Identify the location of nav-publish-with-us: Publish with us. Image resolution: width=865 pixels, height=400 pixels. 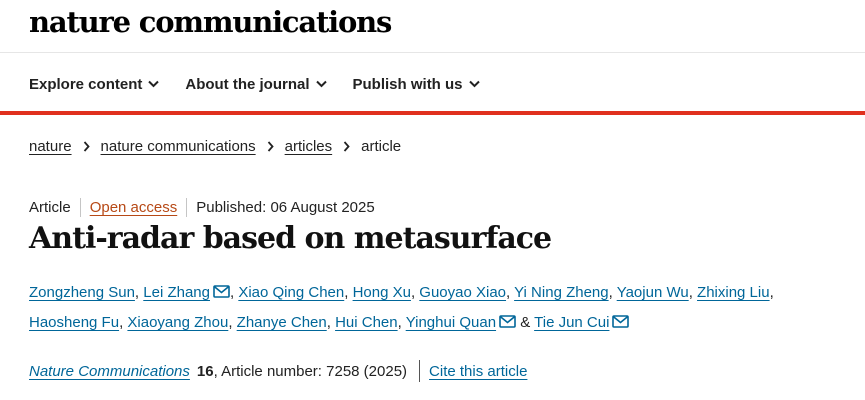
(416, 84).